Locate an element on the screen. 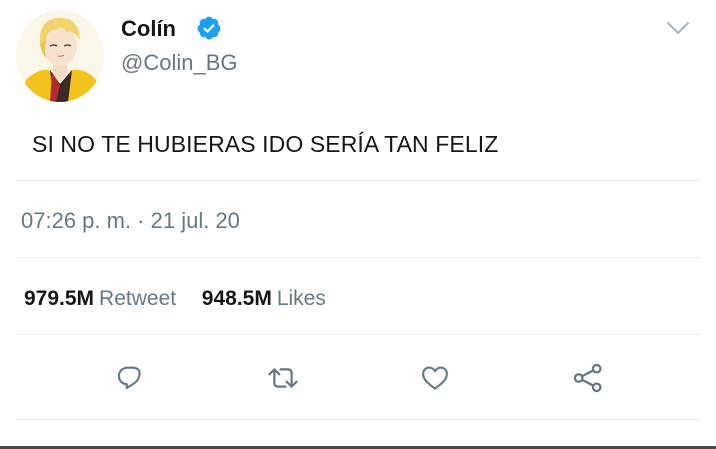 The image size is (716, 449). retweets-stat: 979.5M Retweet is located at coordinates (103, 298).